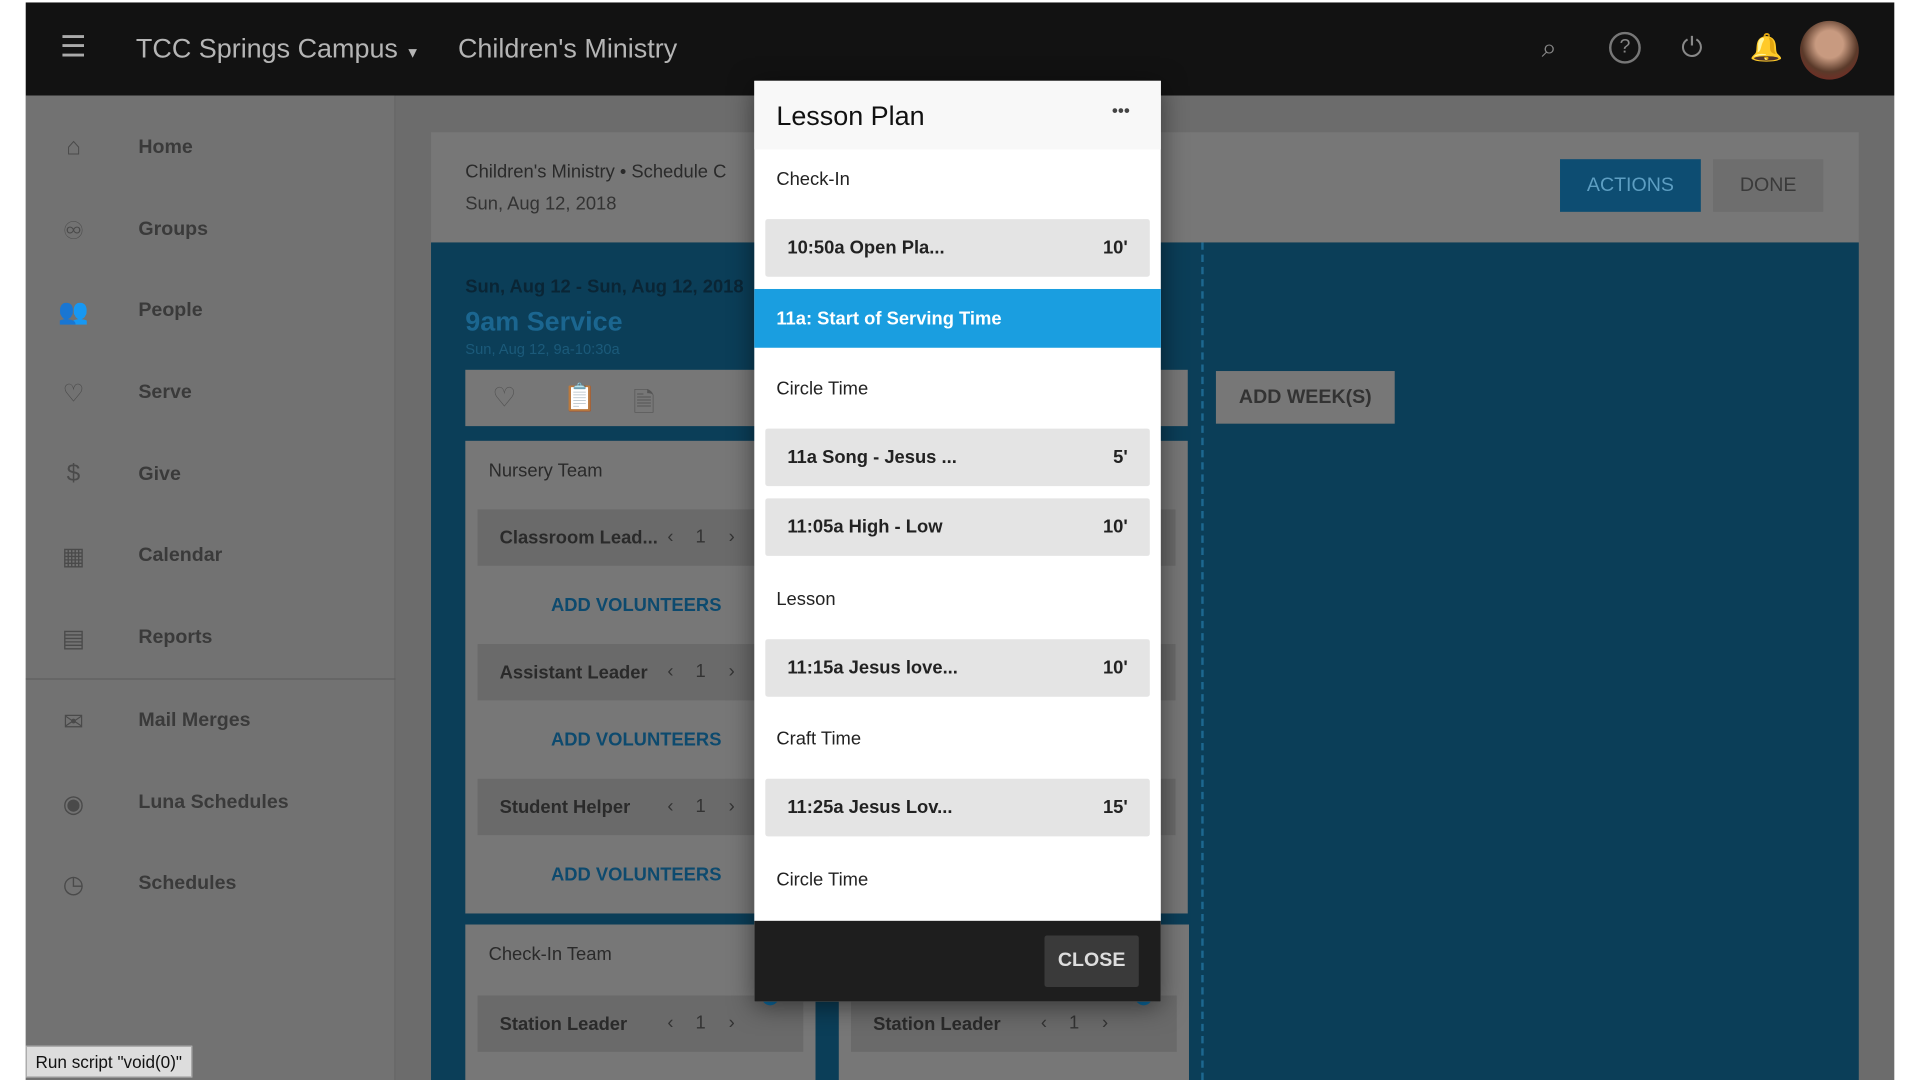 The height and width of the screenshot is (1080, 1920). What do you see at coordinates (1767, 48) in the screenshot?
I see `bell-icon: 🔔` at bounding box center [1767, 48].